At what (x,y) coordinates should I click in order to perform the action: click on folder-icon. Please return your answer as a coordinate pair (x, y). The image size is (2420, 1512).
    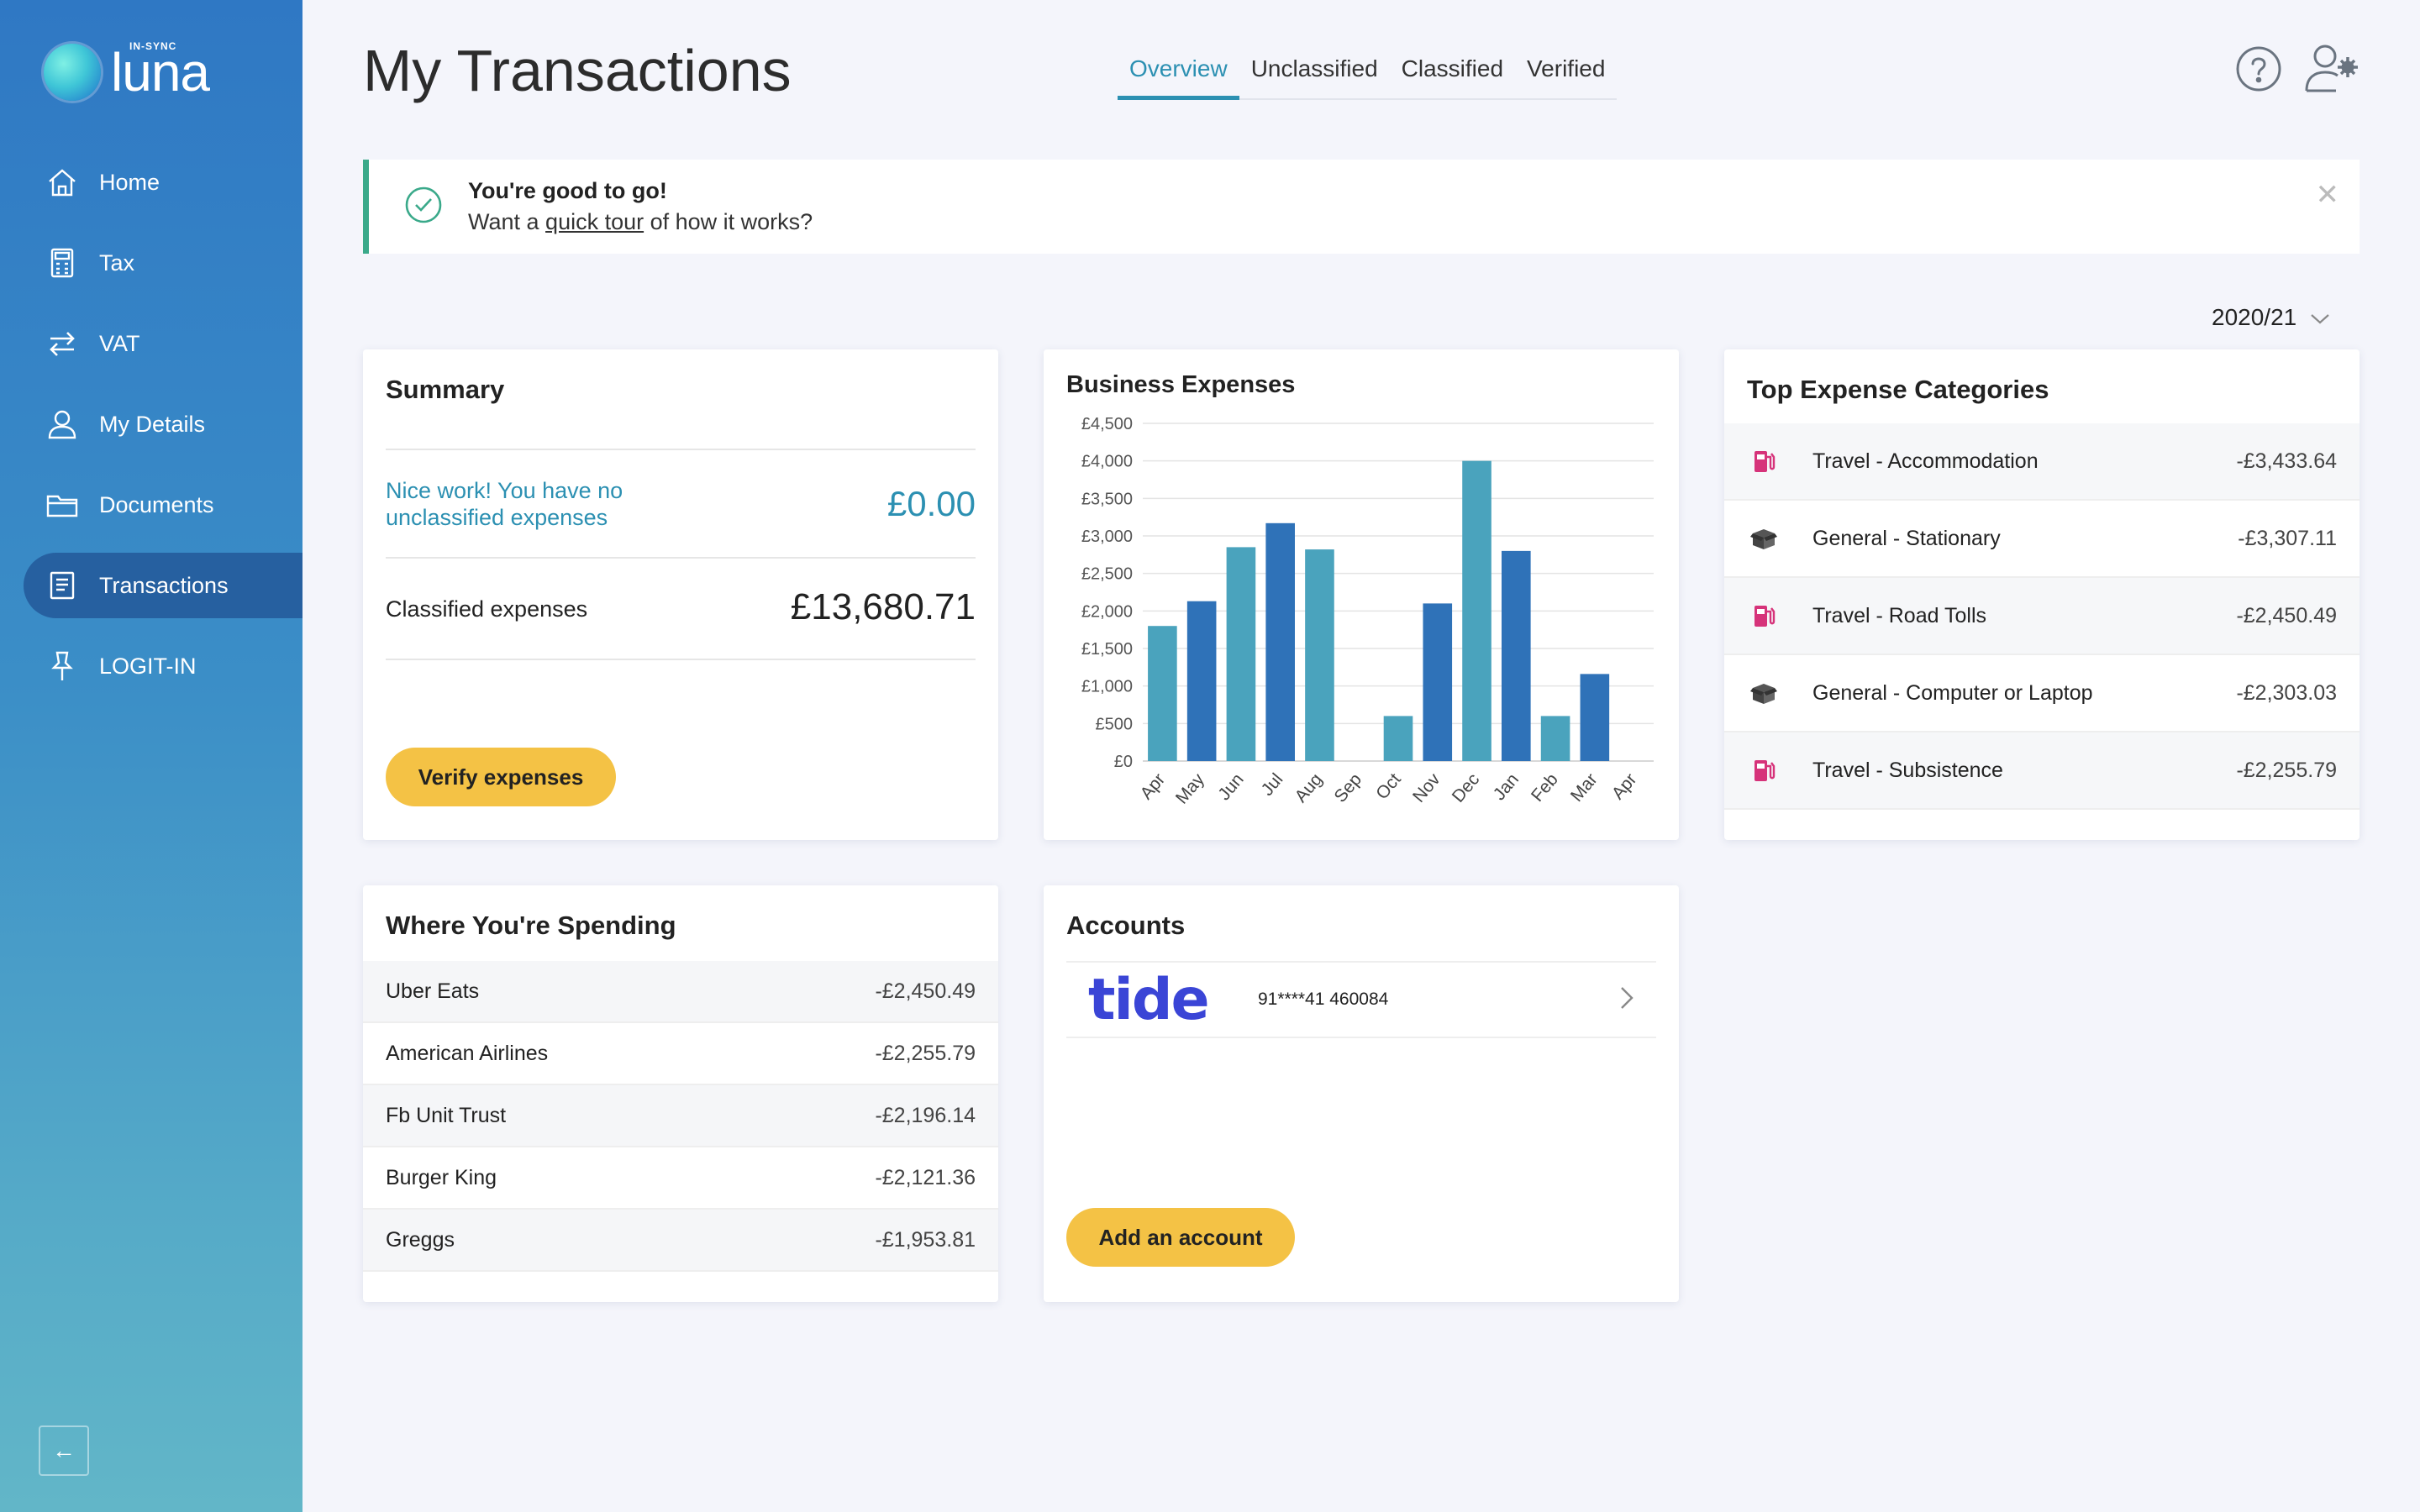
    Looking at the image, I should click on (62, 505).